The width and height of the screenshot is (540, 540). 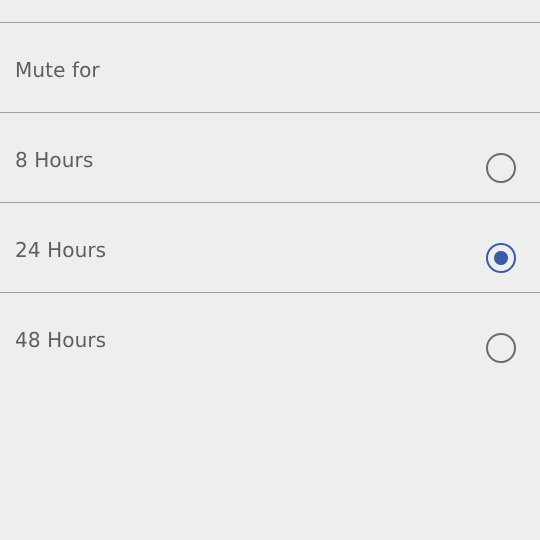 What do you see at coordinates (54, 160) in the screenshot?
I see `option-label: 8 Hours` at bounding box center [54, 160].